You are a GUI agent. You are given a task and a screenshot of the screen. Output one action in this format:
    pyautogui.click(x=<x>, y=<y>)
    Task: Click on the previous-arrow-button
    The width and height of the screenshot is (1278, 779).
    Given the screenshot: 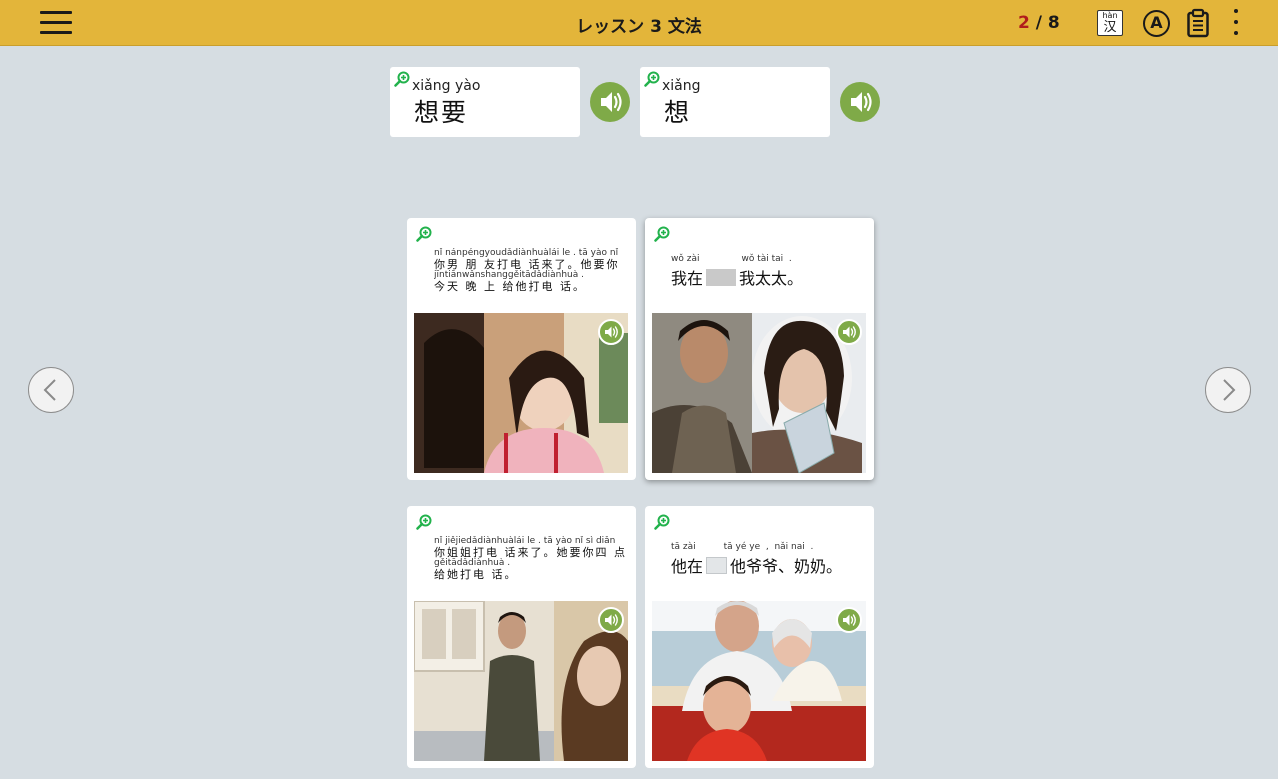 What is the action you would take?
    pyautogui.click(x=51, y=390)
    